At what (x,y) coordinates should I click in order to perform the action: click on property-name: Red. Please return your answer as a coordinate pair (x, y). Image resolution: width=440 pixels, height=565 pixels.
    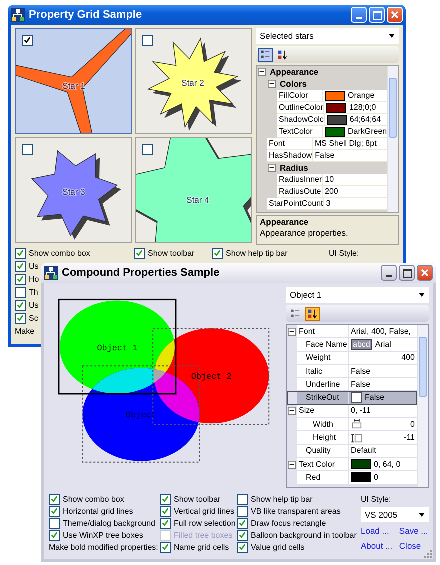
    Looking at the image, I should click on (323, 478).